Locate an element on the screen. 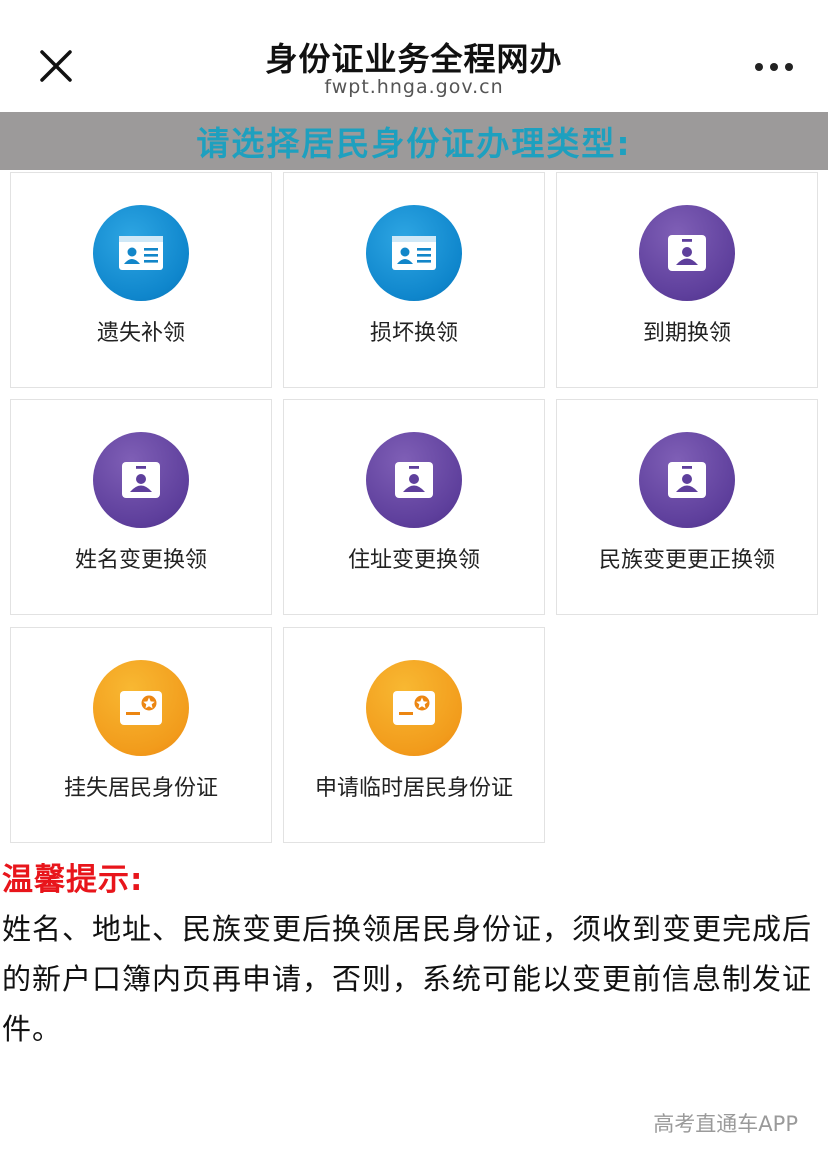  banner-text: 请选择居民身份证办理类型: is located at coordinates (414, 143).